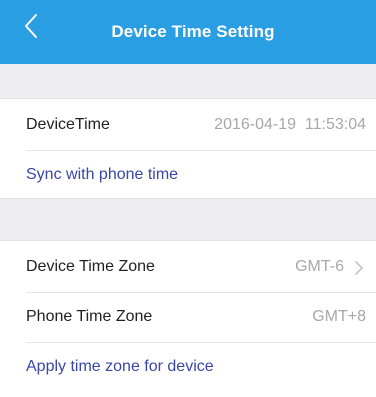  Describe the element at coordinates (359, 268) in the screenshot. I see `chevron-right-icon` at that location.